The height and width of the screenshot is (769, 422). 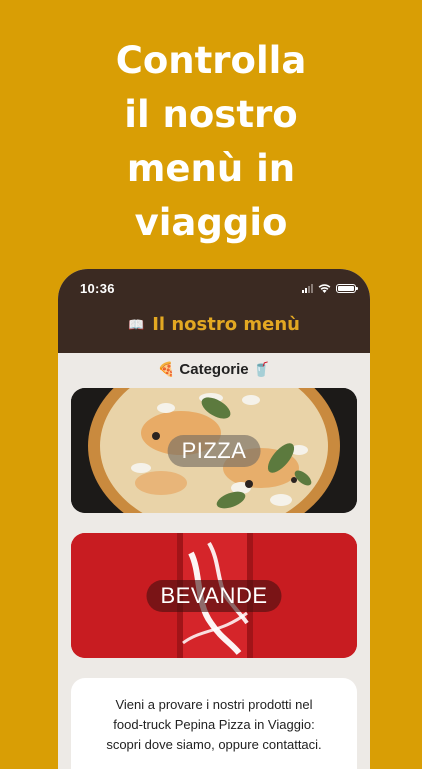 I want to click on drink-icon: 🥤, so click(x=261, y=369).